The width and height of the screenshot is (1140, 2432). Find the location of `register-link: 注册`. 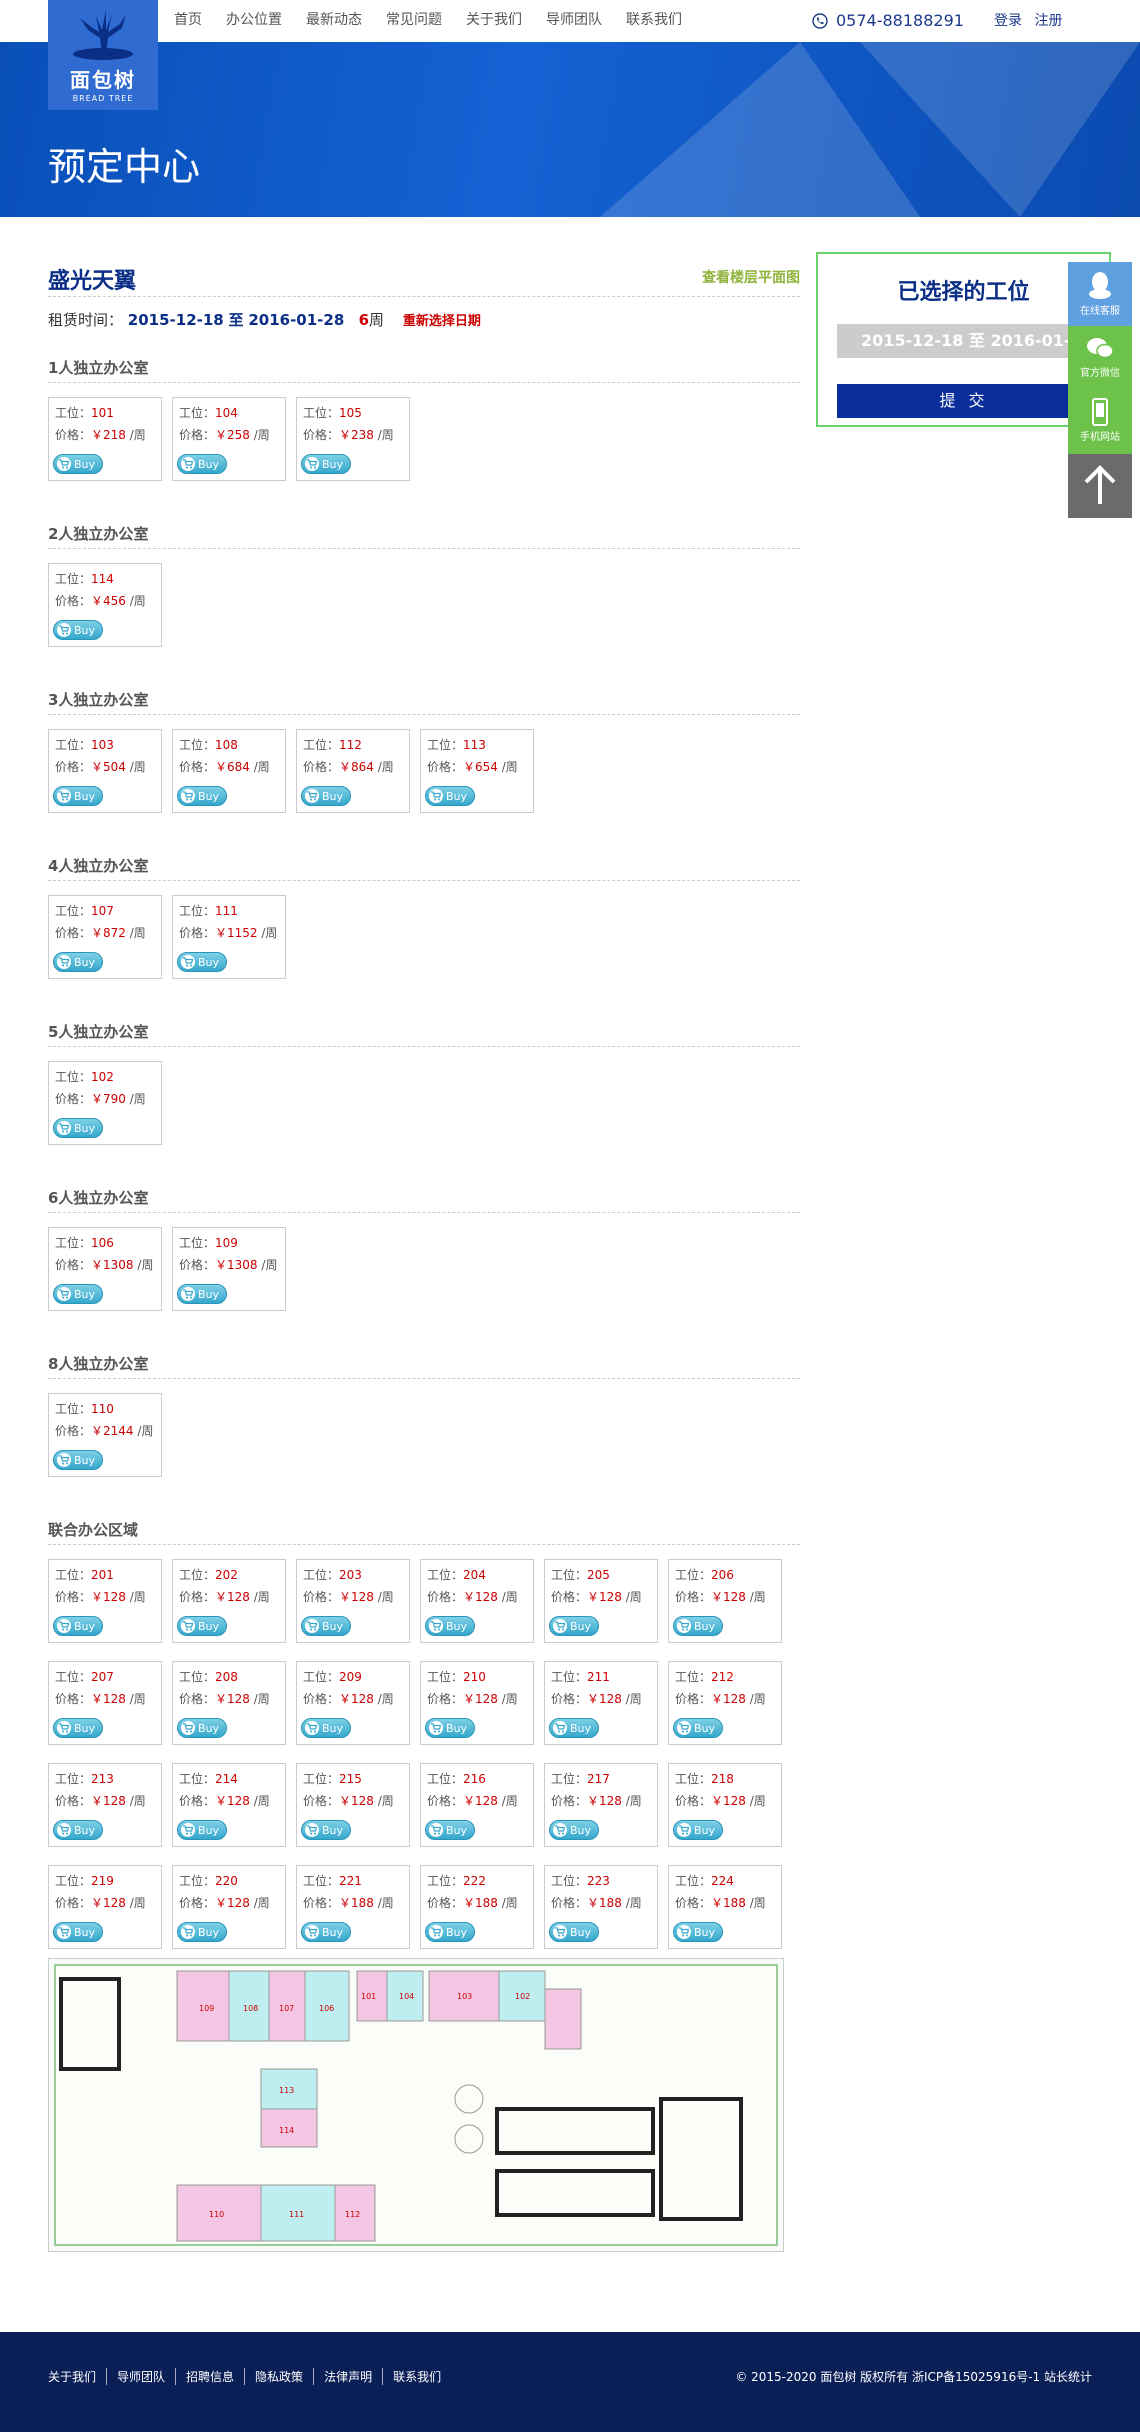

register-link: 注册 is located at coordinates (1048, 21).